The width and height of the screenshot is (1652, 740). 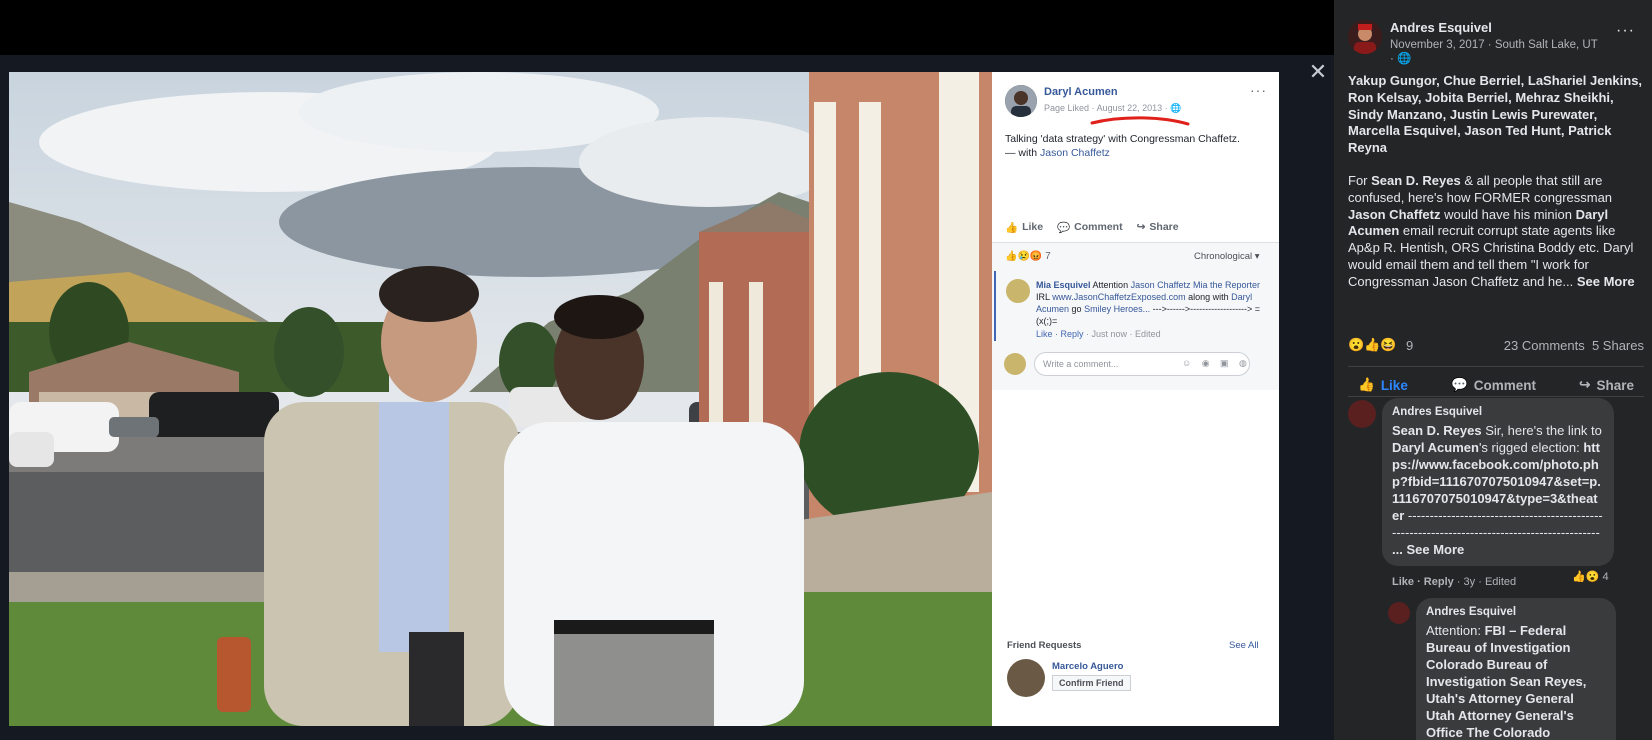 I want to click on comments-shares-count: 23 Comments 5 Shares, so click(x=1574, y=345).